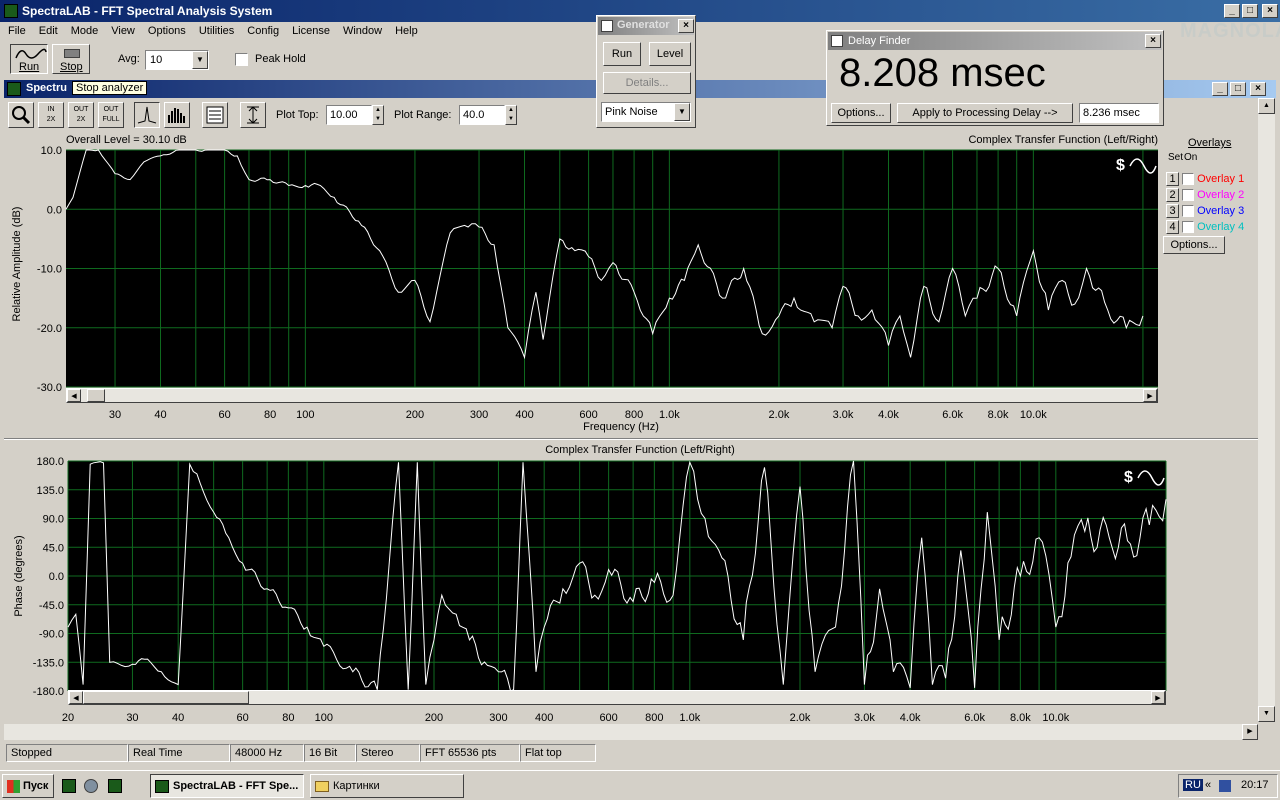 This screenshot has height=800, width=1280. What do you see at coordinates (612, 395) in the screenshot?
I see `top-chart-scrollbar: ◀ ▶` at bounding box center [612, 395].